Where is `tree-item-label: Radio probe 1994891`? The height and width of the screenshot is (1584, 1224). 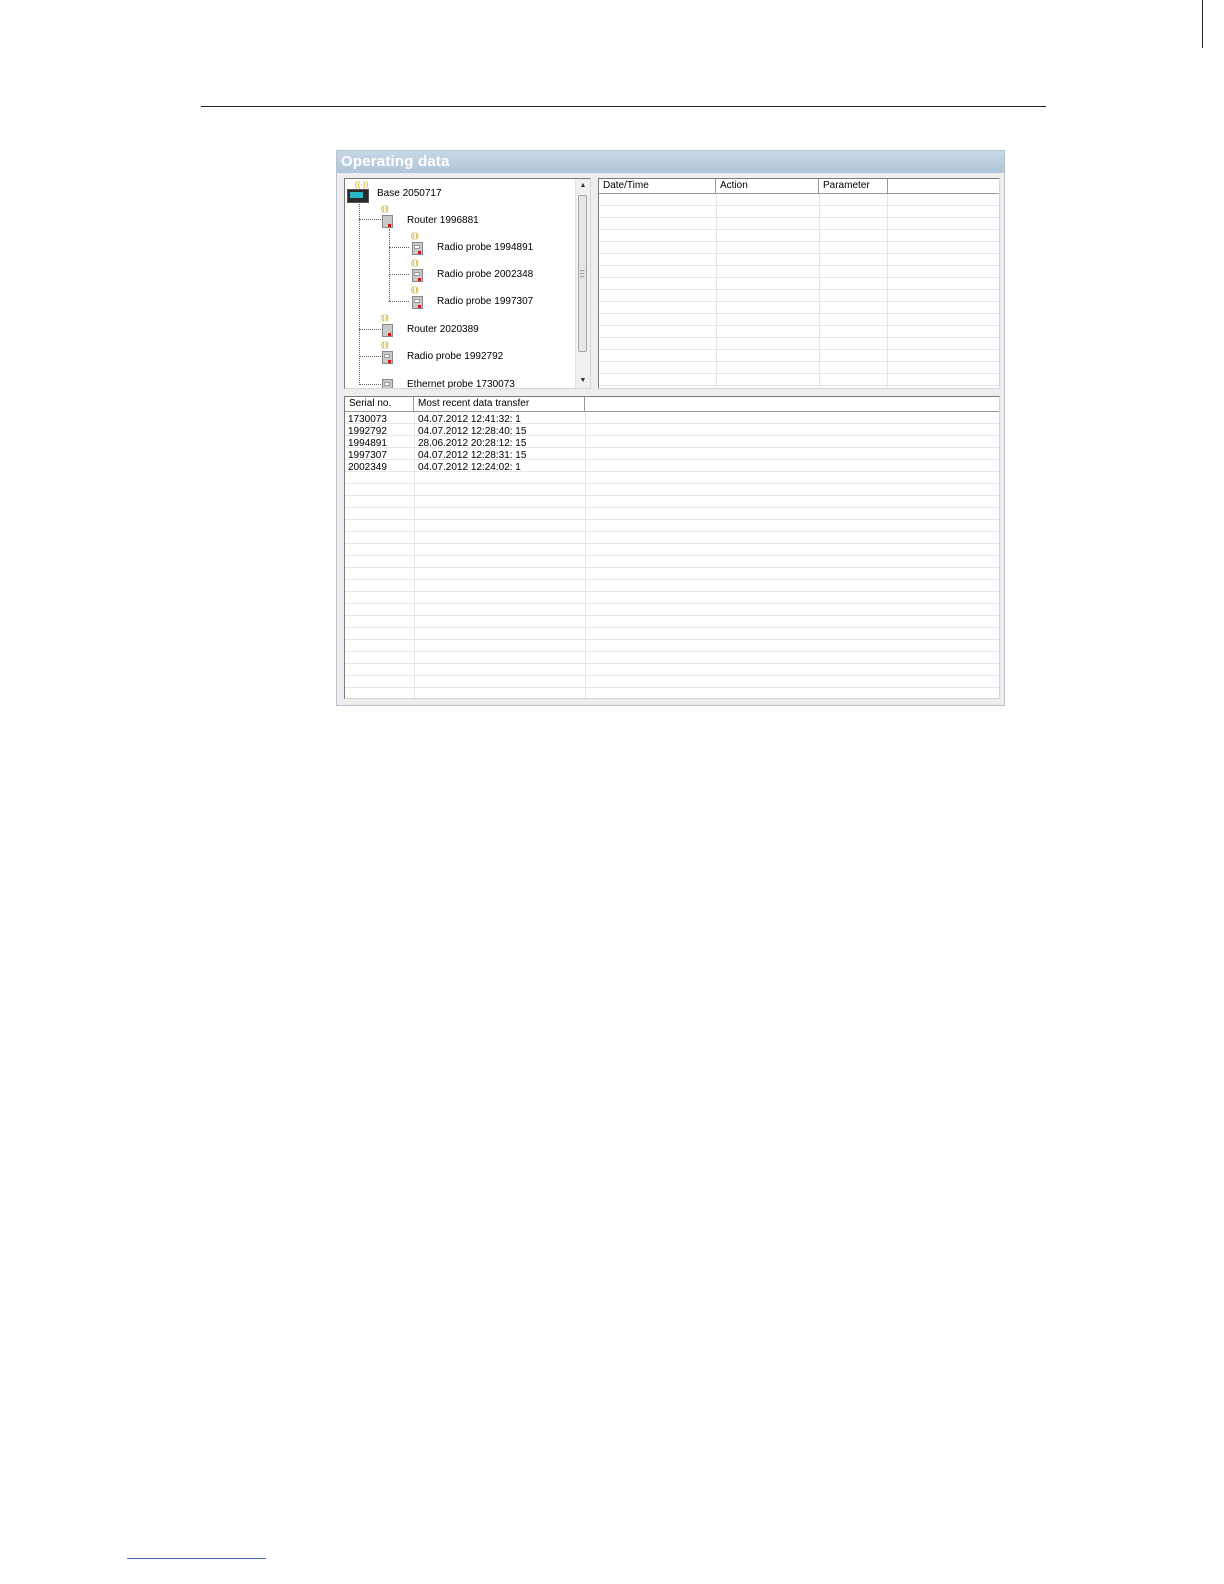 tree-item-label: Radio probe 1994891 is located at coordinates (485, 247).